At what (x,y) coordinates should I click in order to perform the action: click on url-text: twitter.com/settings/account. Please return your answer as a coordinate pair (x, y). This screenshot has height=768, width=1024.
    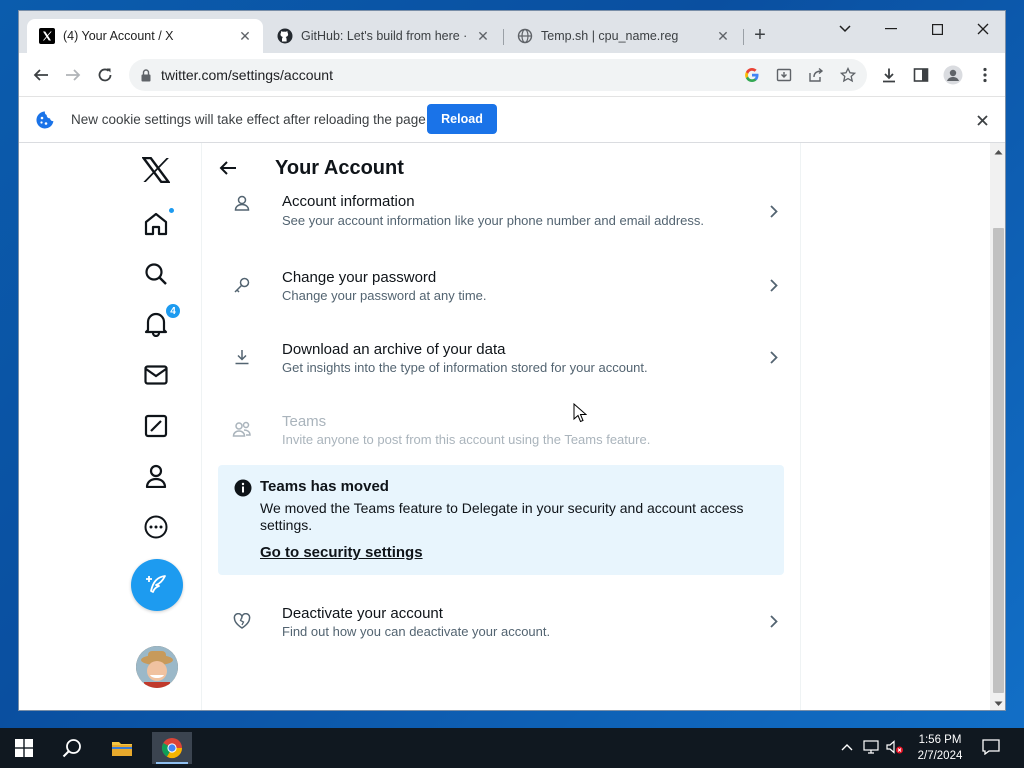
    Looking at the image, I should click on (247, 75).